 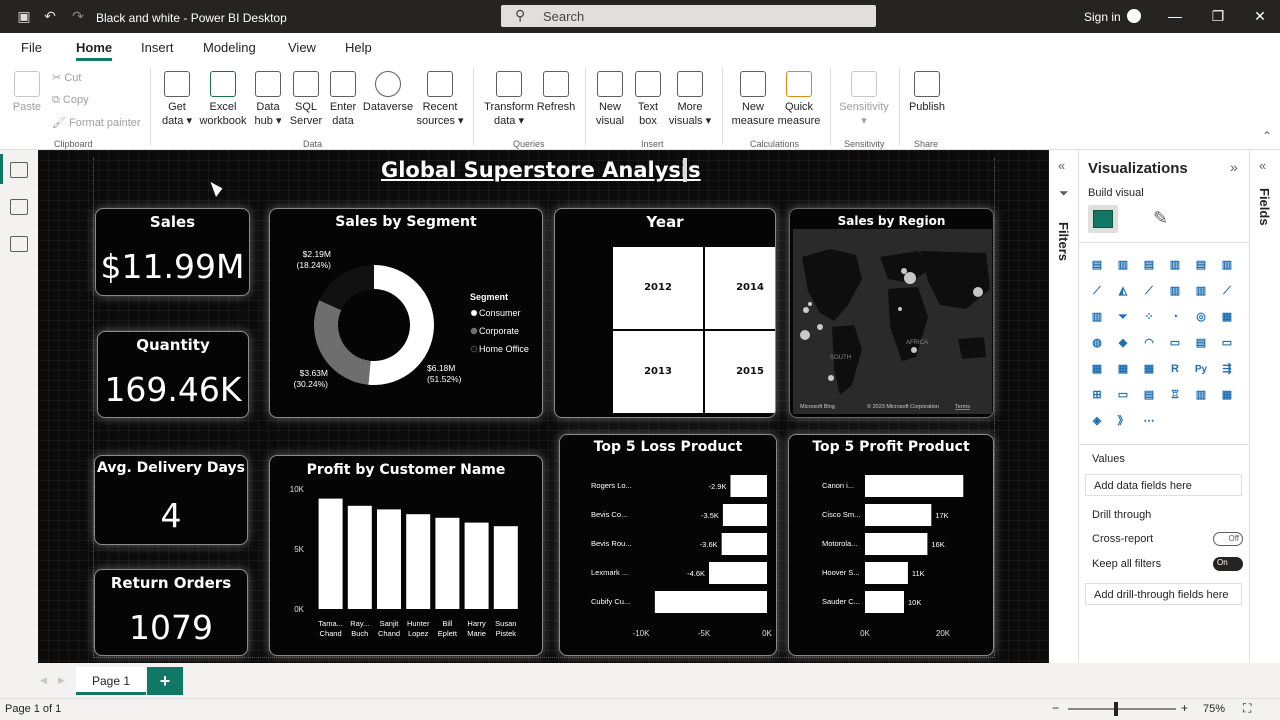 What do you see at coordinates (43, 680) in the screenshot?
I see `prev-page-icon: ◀` at bounding box center [43, 680].